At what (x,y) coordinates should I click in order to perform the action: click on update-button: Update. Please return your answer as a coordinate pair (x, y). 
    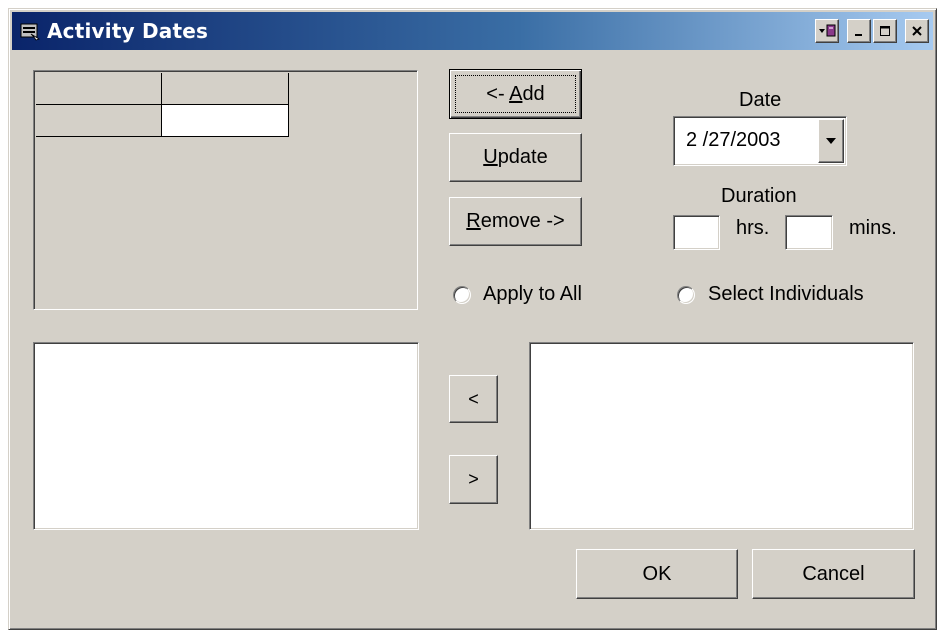
    Looking at the image, I should click on (515, 157).